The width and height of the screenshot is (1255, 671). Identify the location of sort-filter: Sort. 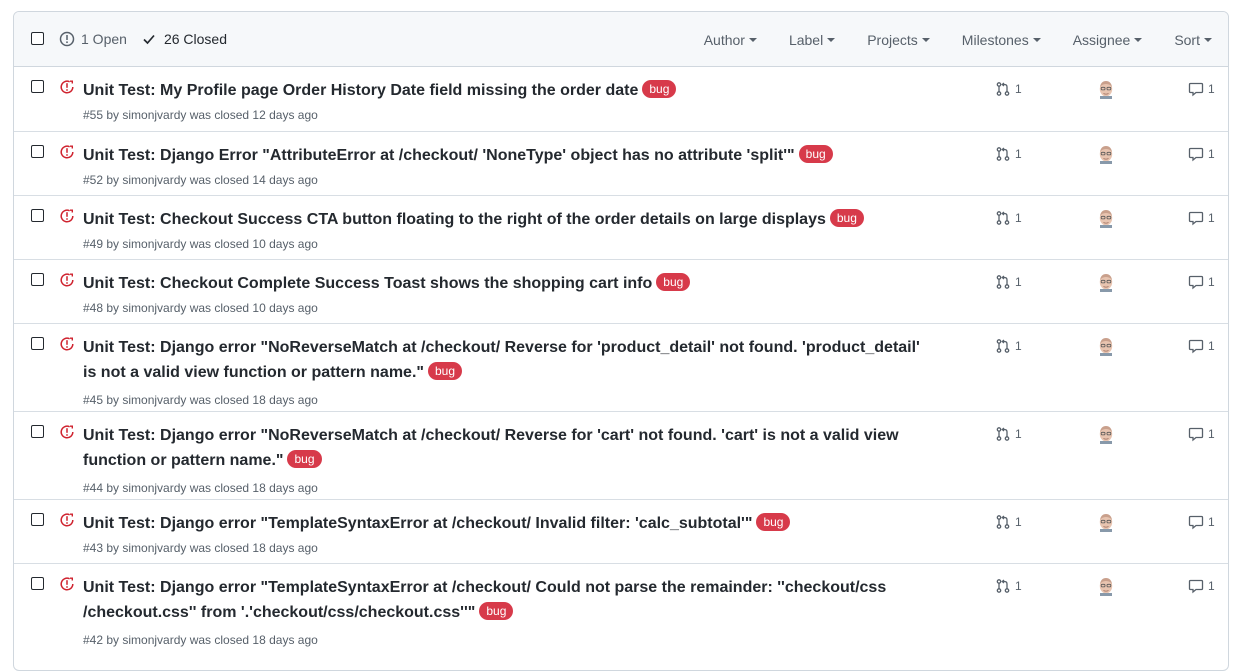
(1193, 40).